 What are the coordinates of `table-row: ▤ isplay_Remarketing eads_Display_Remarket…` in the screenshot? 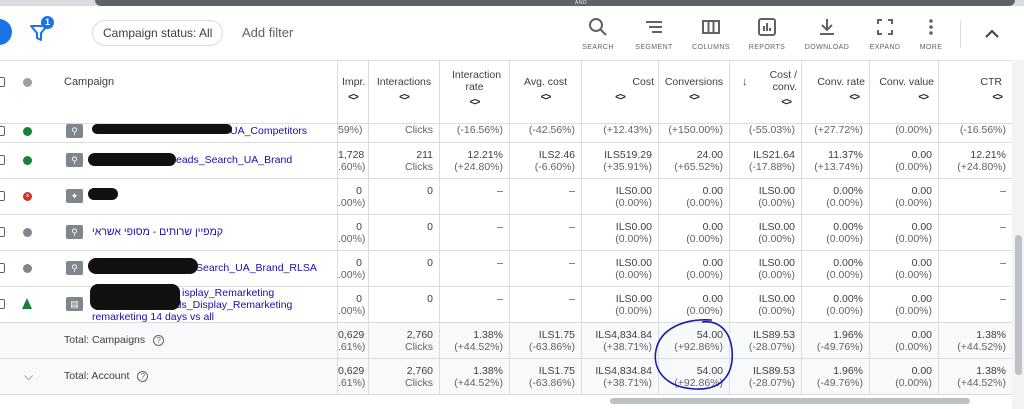 It's located at (506, 303).